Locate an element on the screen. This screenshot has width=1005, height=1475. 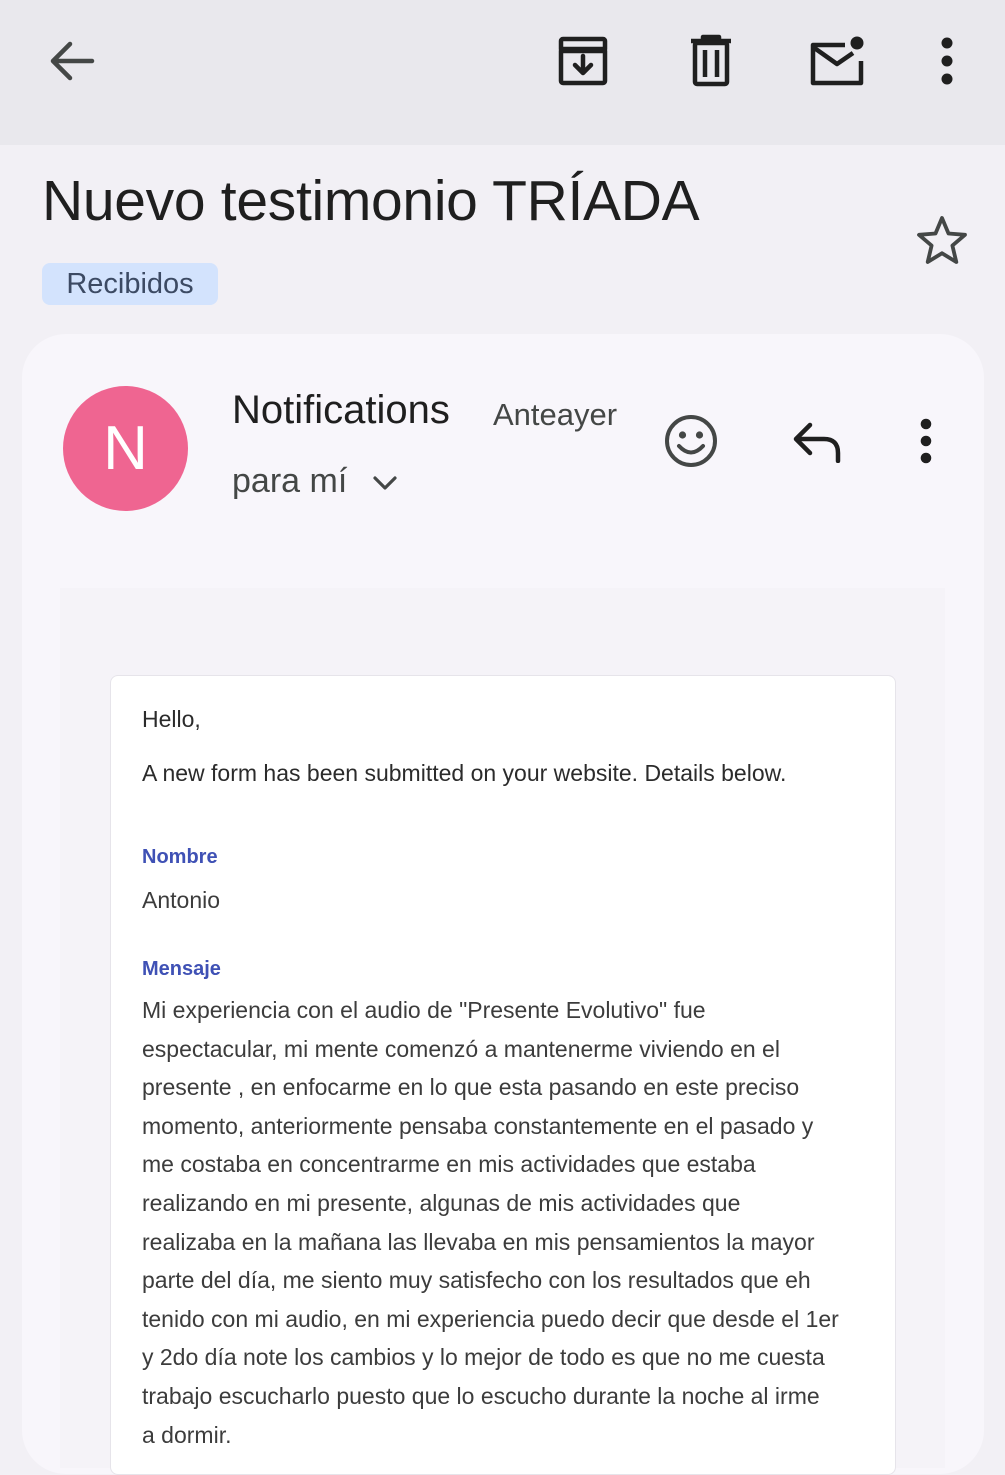
chevron-down-icon is located at coordinates (385, 483).